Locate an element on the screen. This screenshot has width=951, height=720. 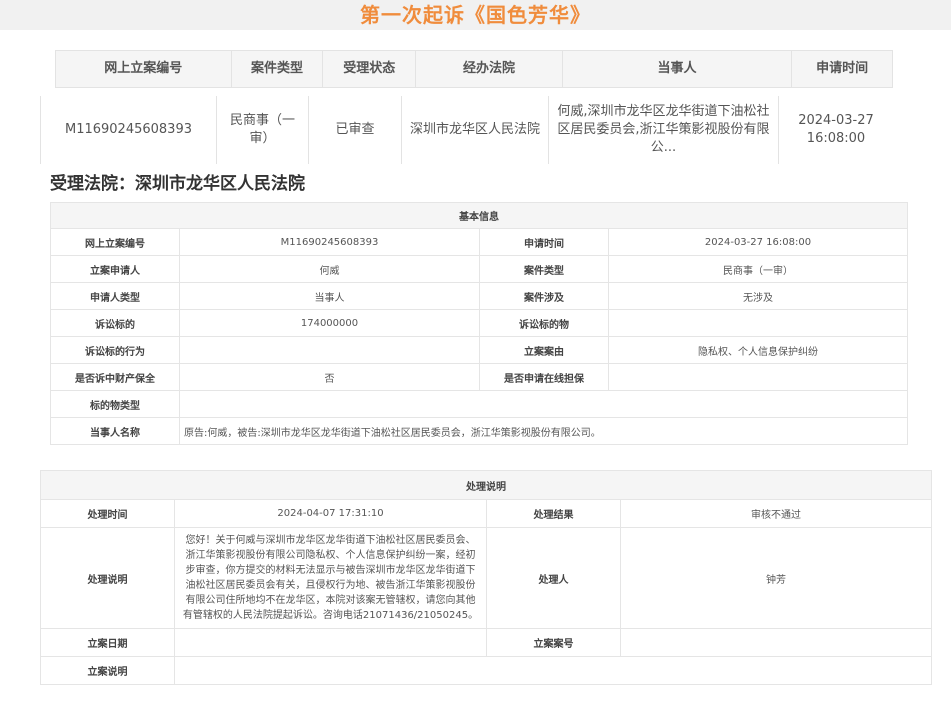
process-header: 处理说明 is located at coordinates (486, 485).